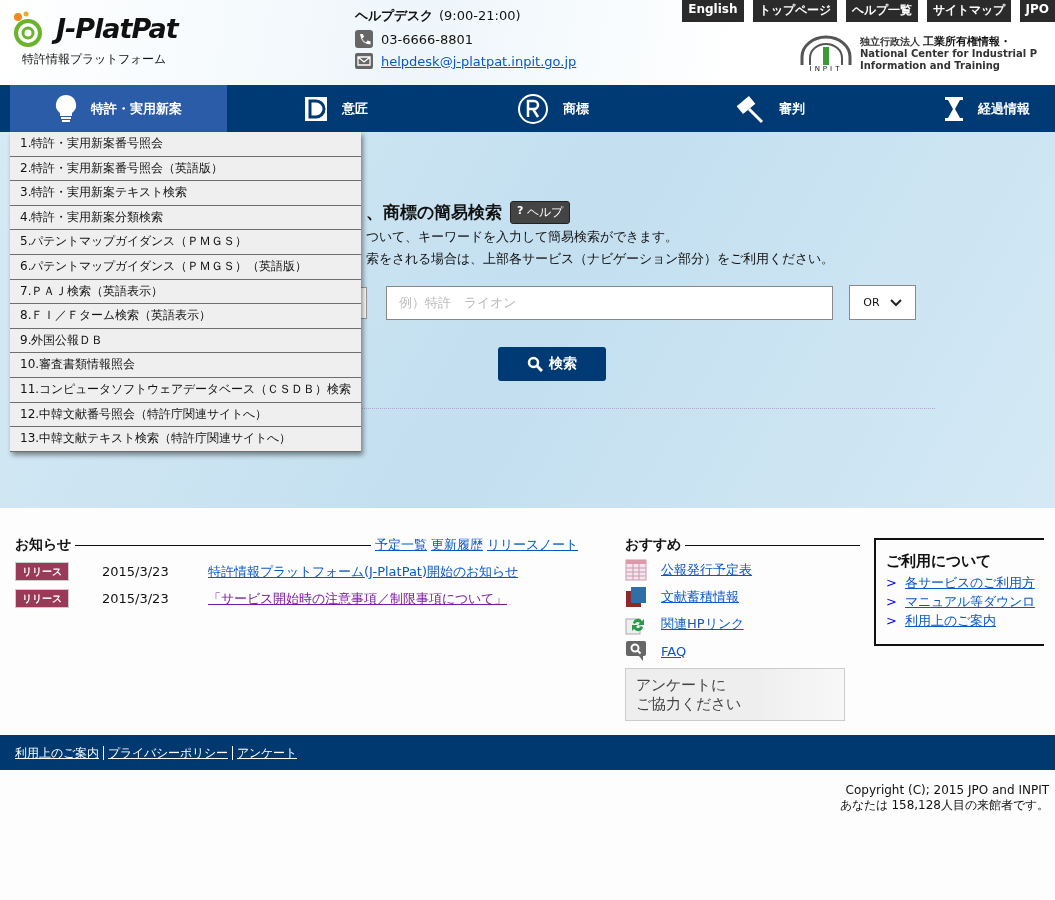  What do you see at coordinates (552, 108) in the screenshot?
I see `nav-tab: 商標` at bounding box center [552, 108].